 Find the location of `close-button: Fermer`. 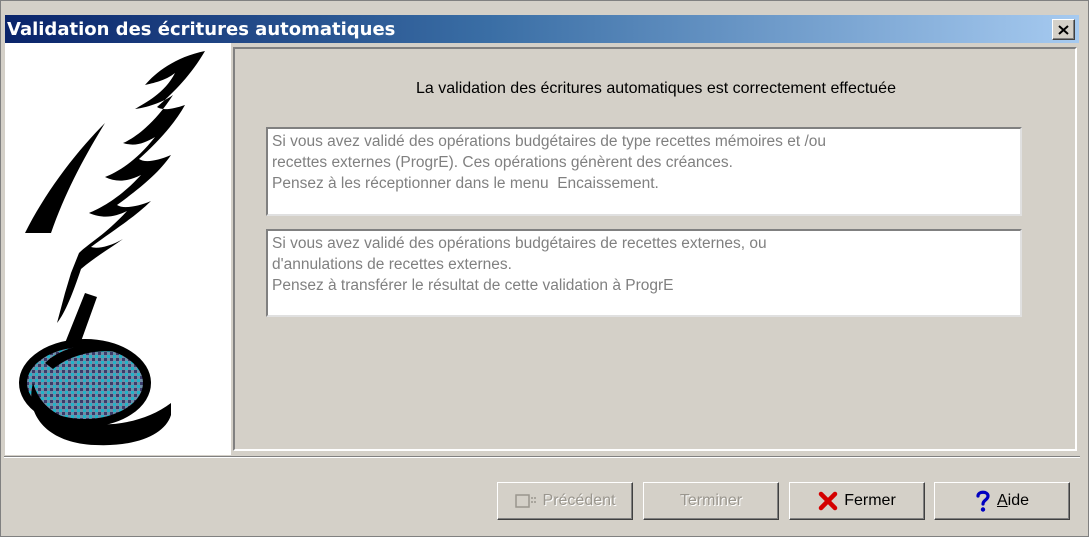

close-button: Fermer is located at coordinates (857, 501).